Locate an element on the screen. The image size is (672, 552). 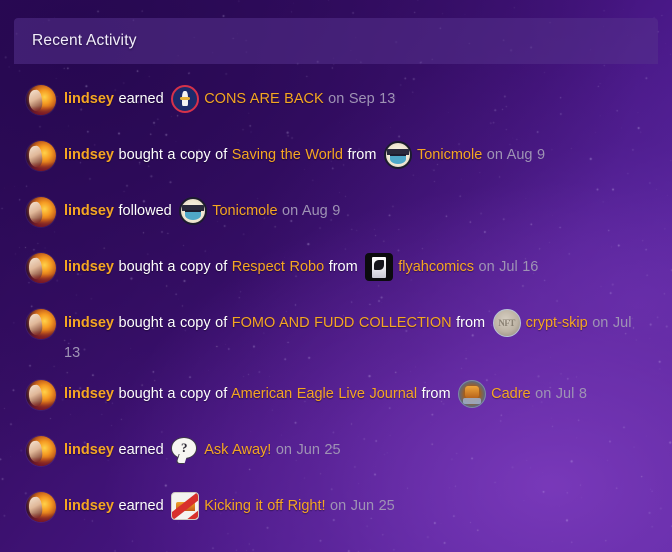
item-link: Ask Away! is located at coordinates (237, 450).